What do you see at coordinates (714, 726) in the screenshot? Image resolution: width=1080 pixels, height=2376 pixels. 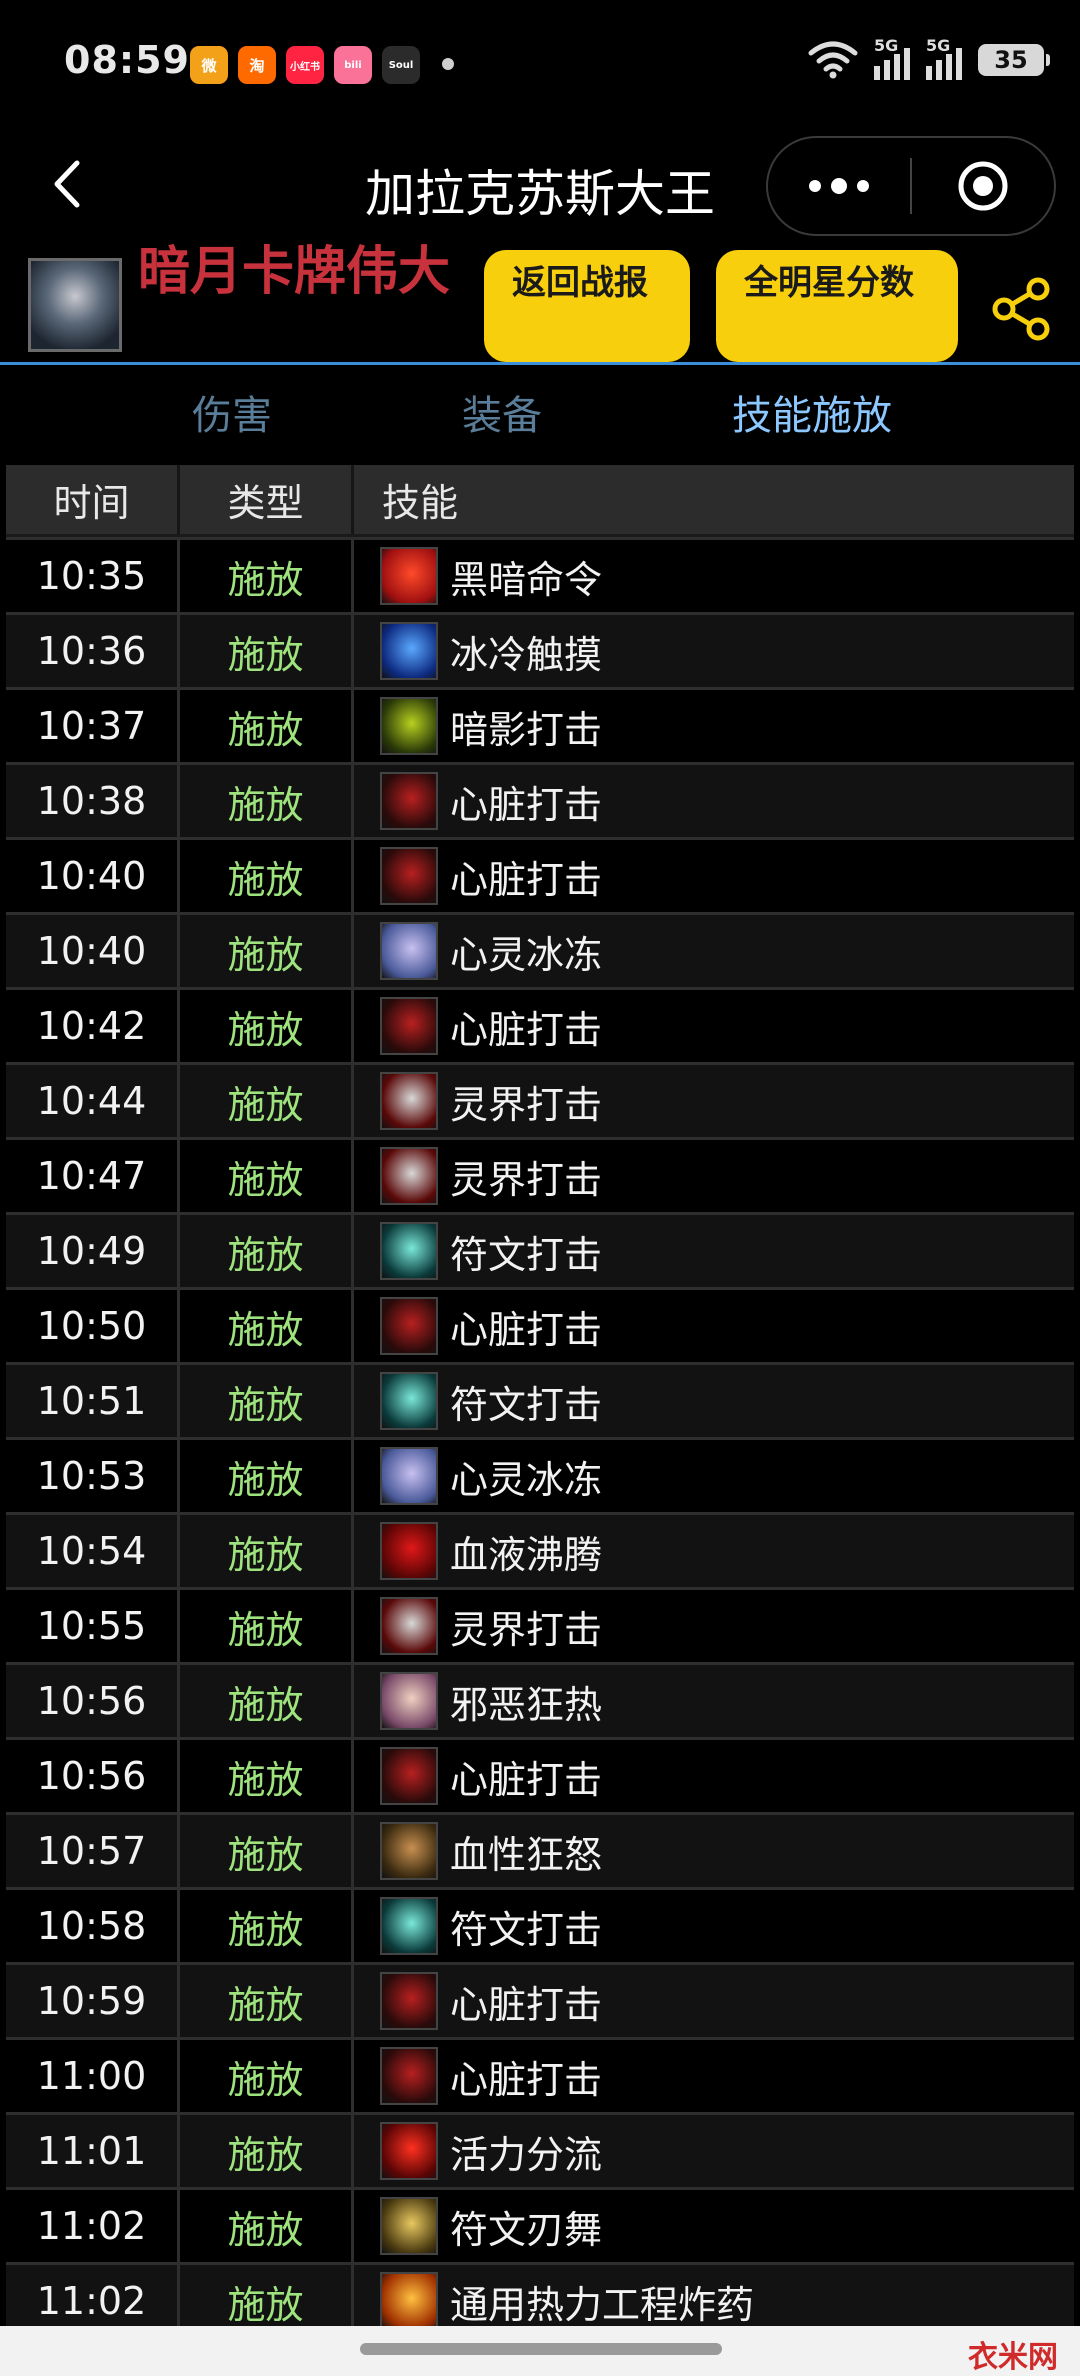 I see `cell-skill: 暗影打击` at bounding box center [714, 726].